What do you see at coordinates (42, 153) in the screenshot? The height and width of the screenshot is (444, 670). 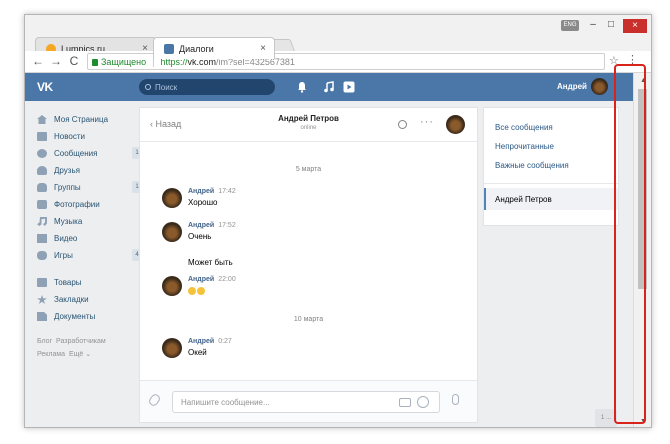 I see `messages-icon` at bounding box center [42, 153].